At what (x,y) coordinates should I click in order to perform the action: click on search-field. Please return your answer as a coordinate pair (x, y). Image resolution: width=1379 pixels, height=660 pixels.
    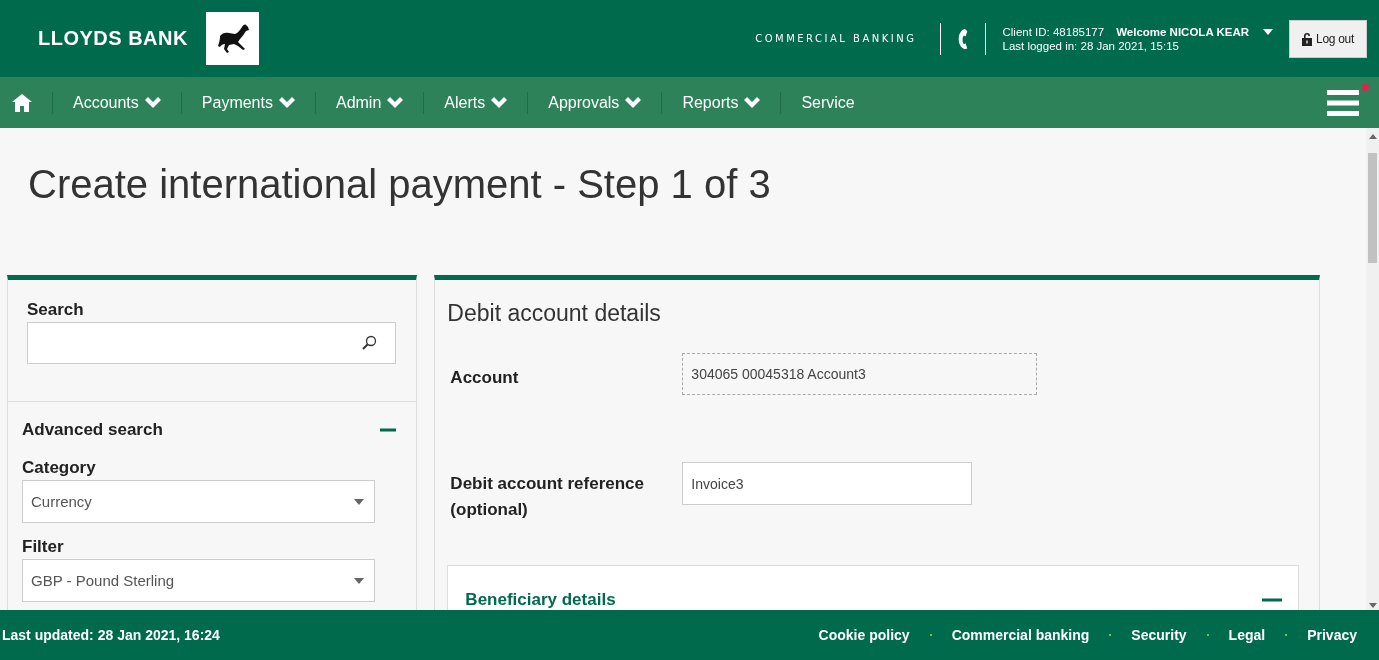
    Looking at the image, I should click on (212, 343).